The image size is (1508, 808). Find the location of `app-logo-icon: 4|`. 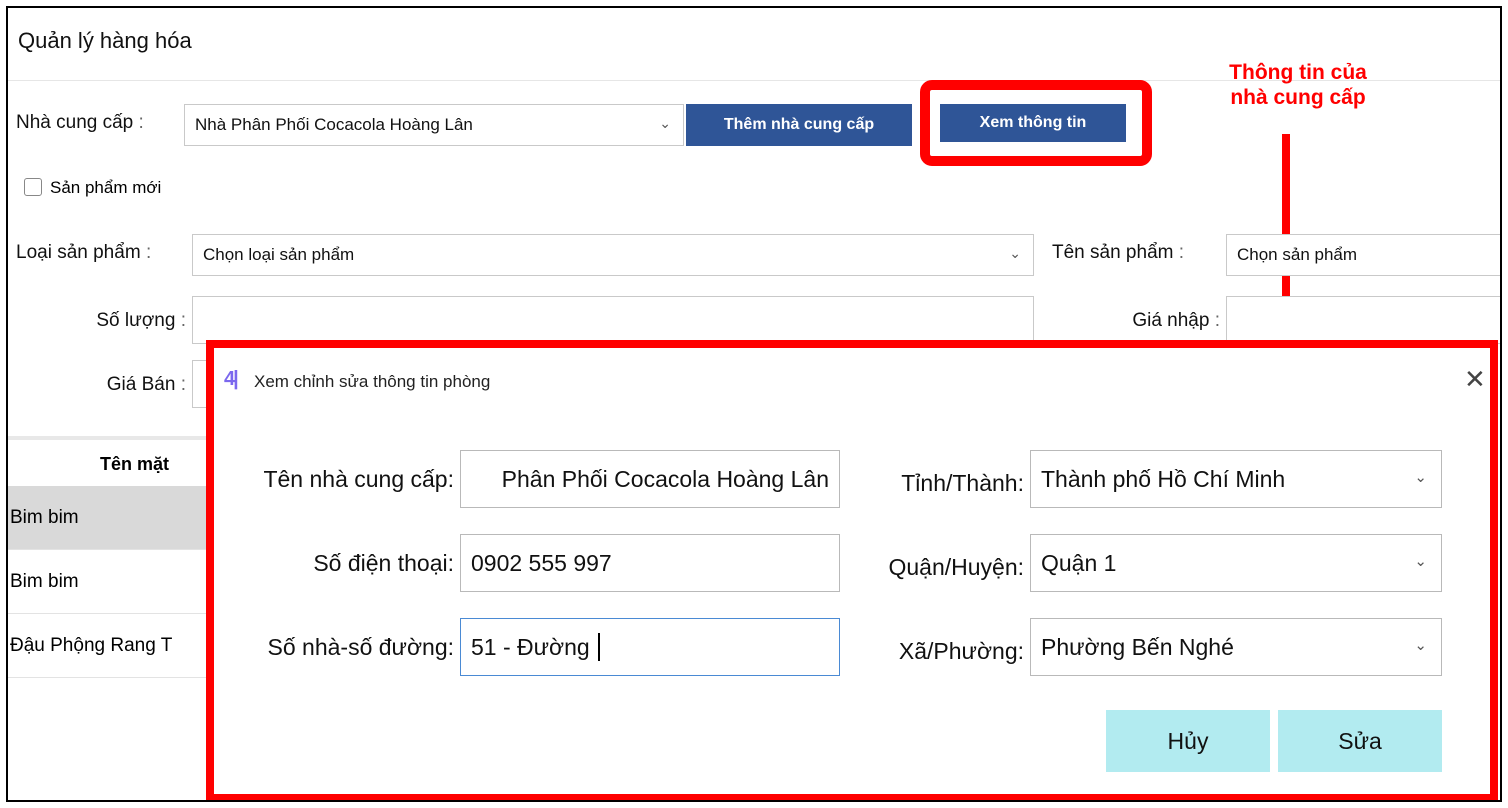

app-logo-icon: 4| is located at coordinates (231, 379).